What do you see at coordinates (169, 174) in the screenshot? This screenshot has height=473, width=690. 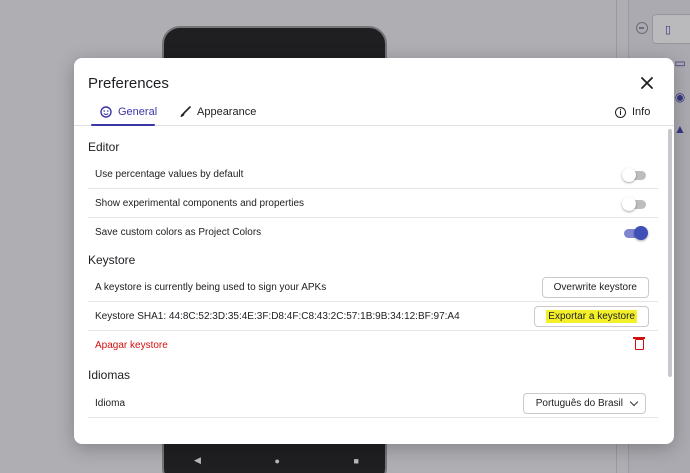 I see `setting-label: Use percentage values by default` at bounding box center [169, 174].